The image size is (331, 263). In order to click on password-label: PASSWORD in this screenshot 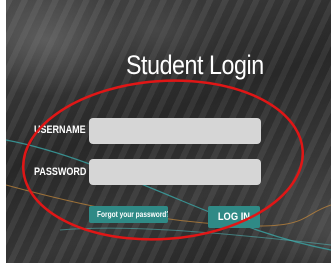, I will do `click(60, 172)`.